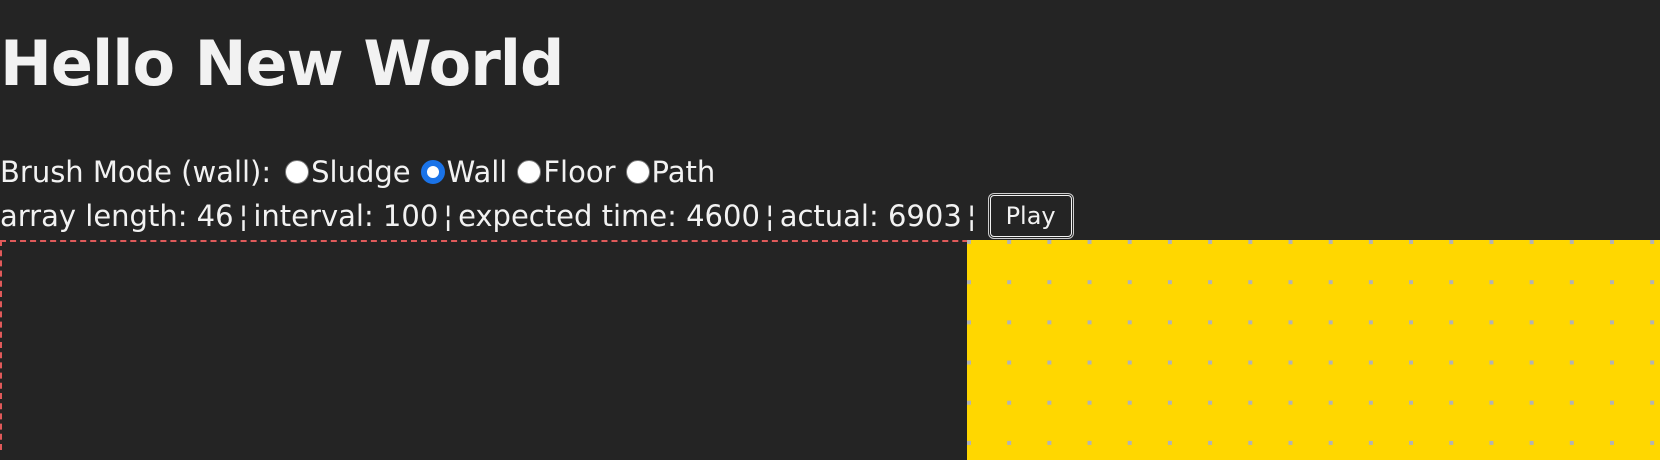 Image resolution: width=1660 pixels, height=460 pixels. Describe the element at coordinates (282, 63) in the screenshot. I see `page-title: Hello New World` at that location.